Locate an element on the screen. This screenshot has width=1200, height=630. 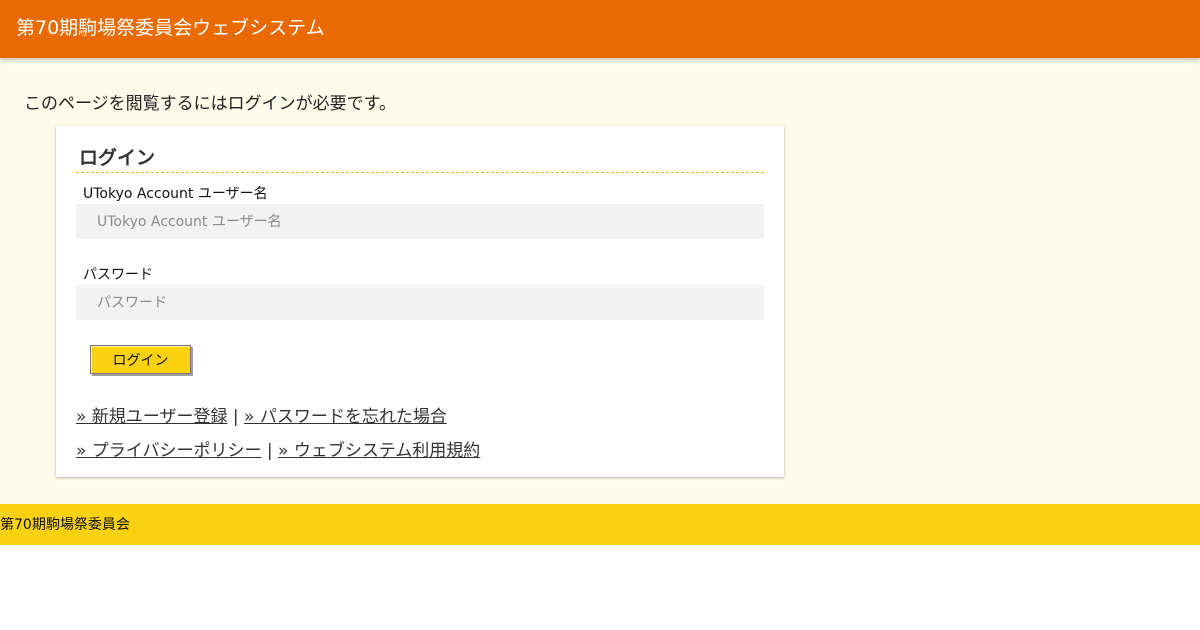
privacy-policy-link: » プライバシーポリシー is located at coordinates (168, 451).